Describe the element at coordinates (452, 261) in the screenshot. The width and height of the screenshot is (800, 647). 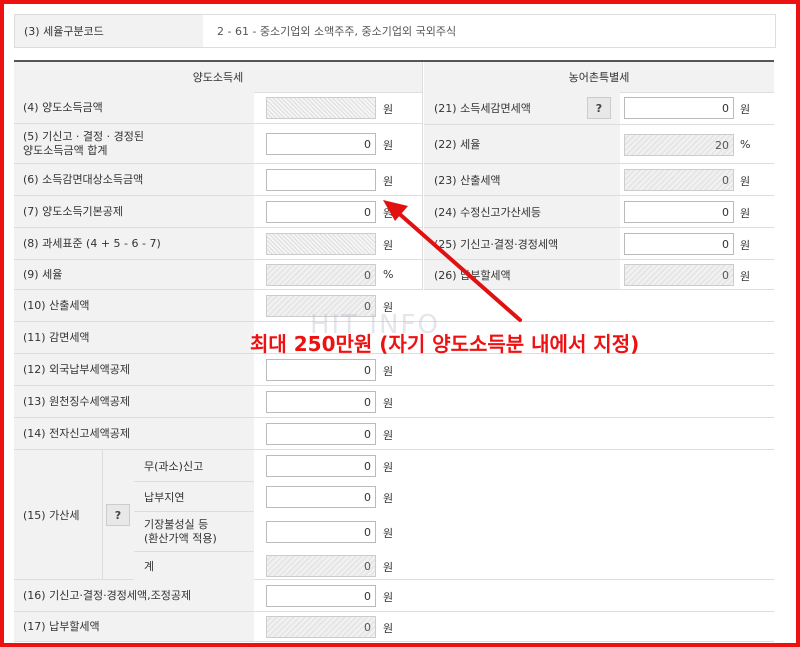
I see `annotation-arrow` at that location.